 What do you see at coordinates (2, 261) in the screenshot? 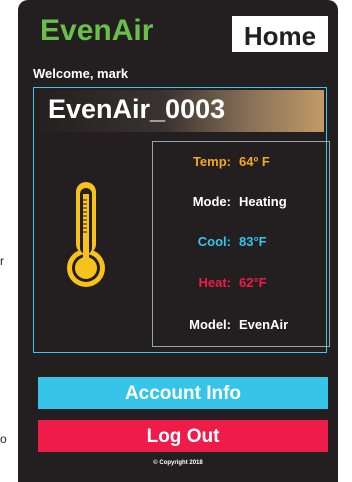
I see `clipped-edge-text: r` at bounding box center [2, 261].